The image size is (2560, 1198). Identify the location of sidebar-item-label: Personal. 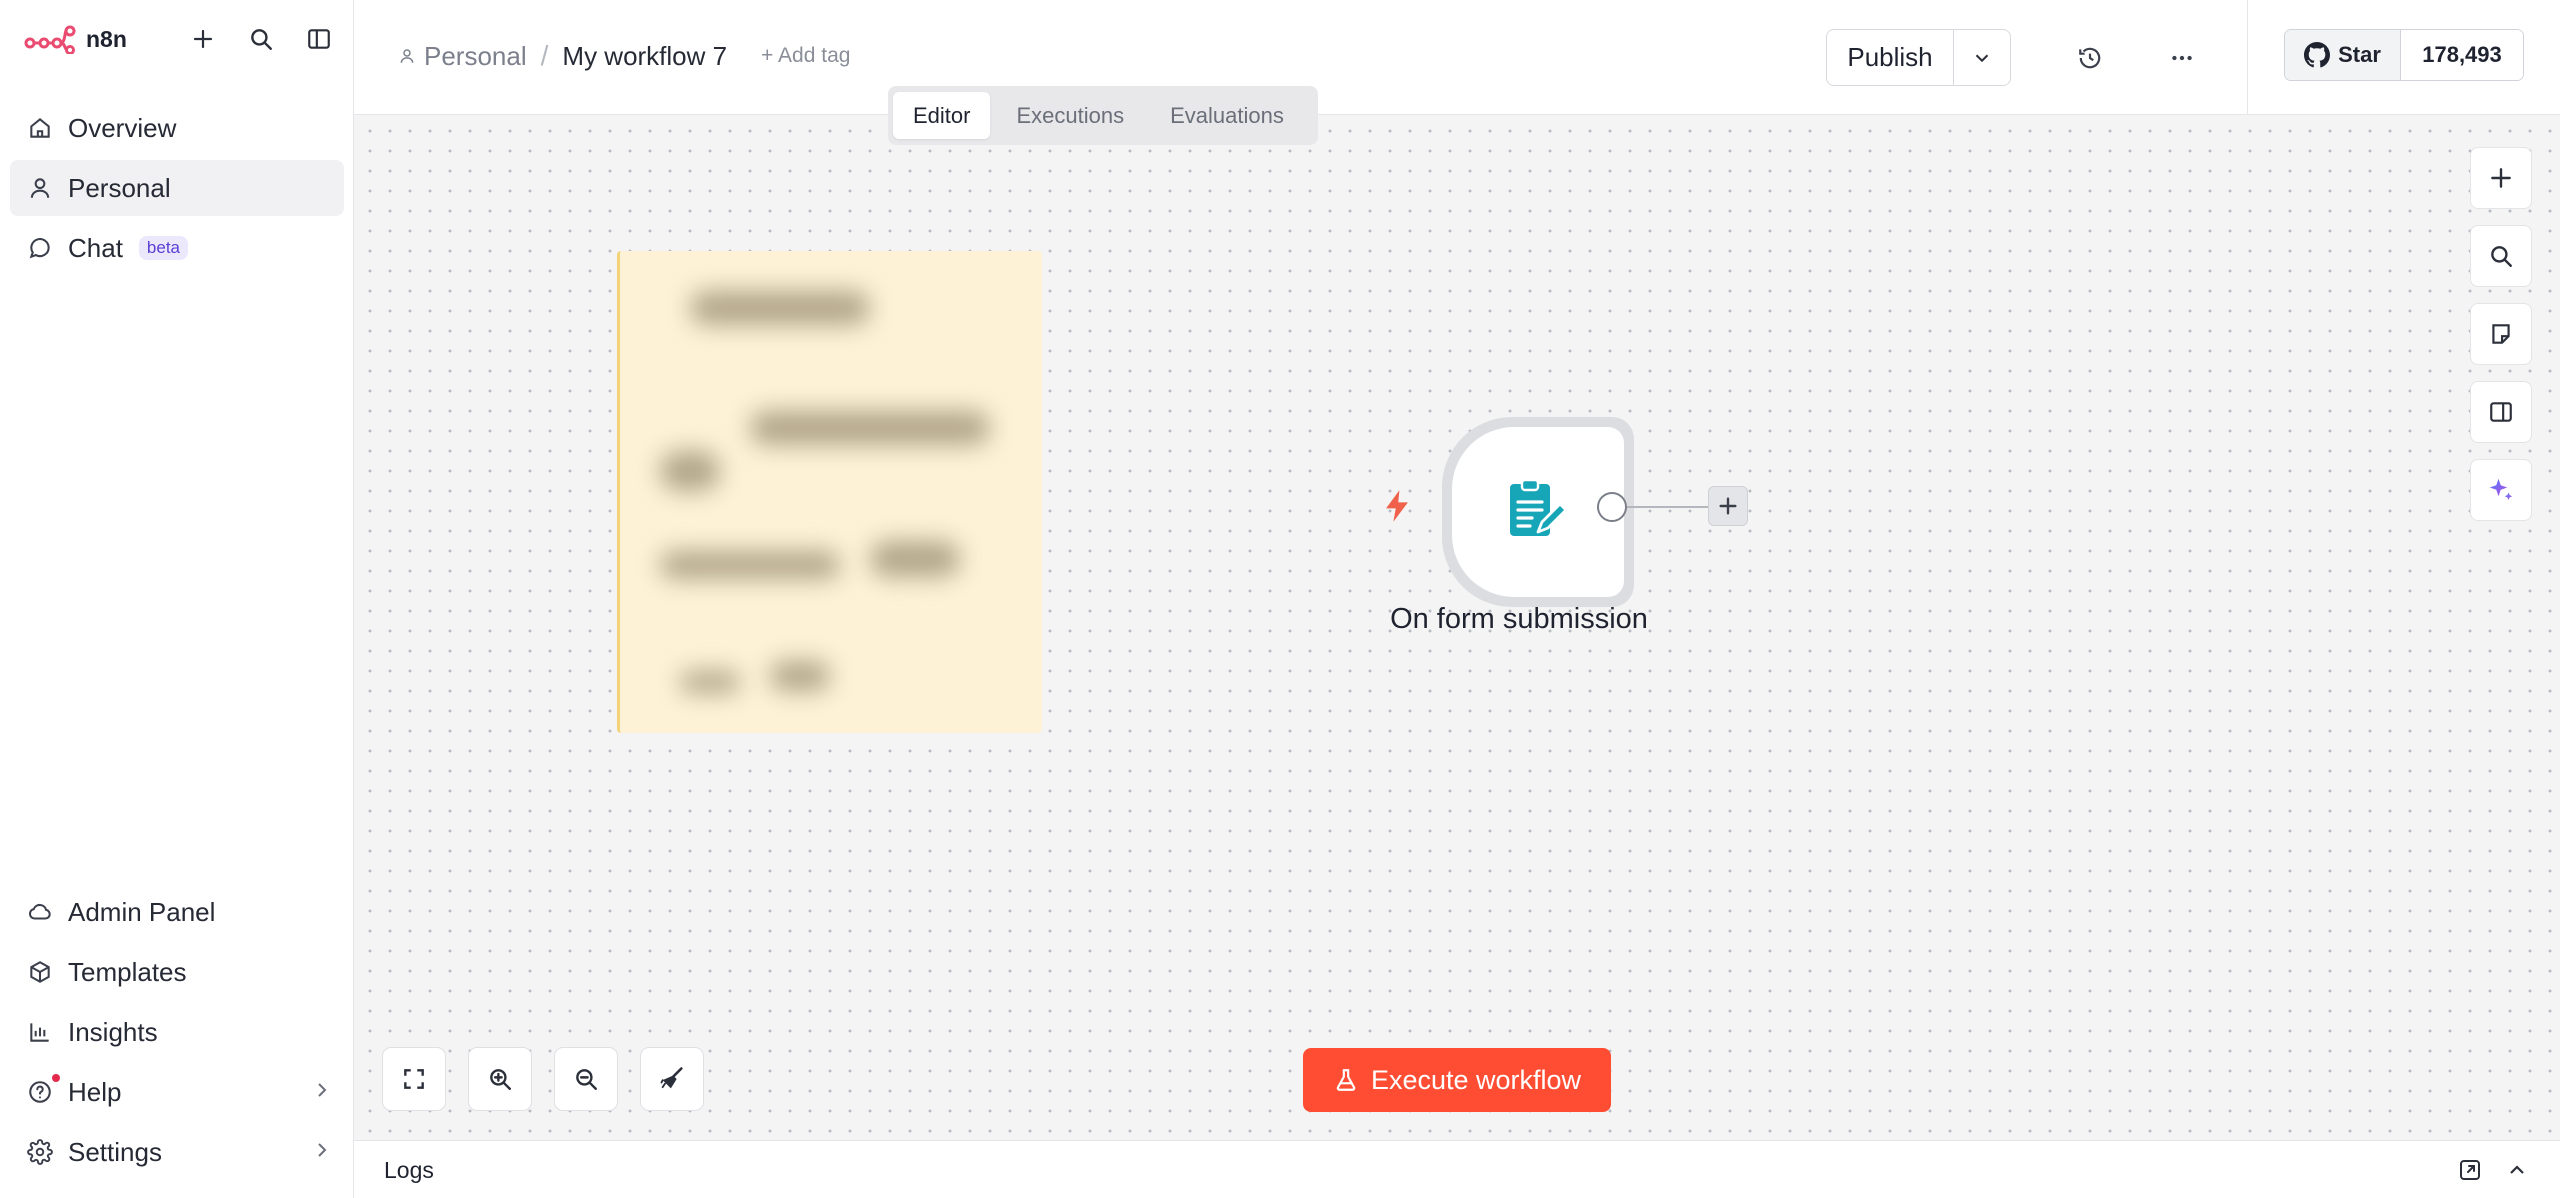
(119, 187).